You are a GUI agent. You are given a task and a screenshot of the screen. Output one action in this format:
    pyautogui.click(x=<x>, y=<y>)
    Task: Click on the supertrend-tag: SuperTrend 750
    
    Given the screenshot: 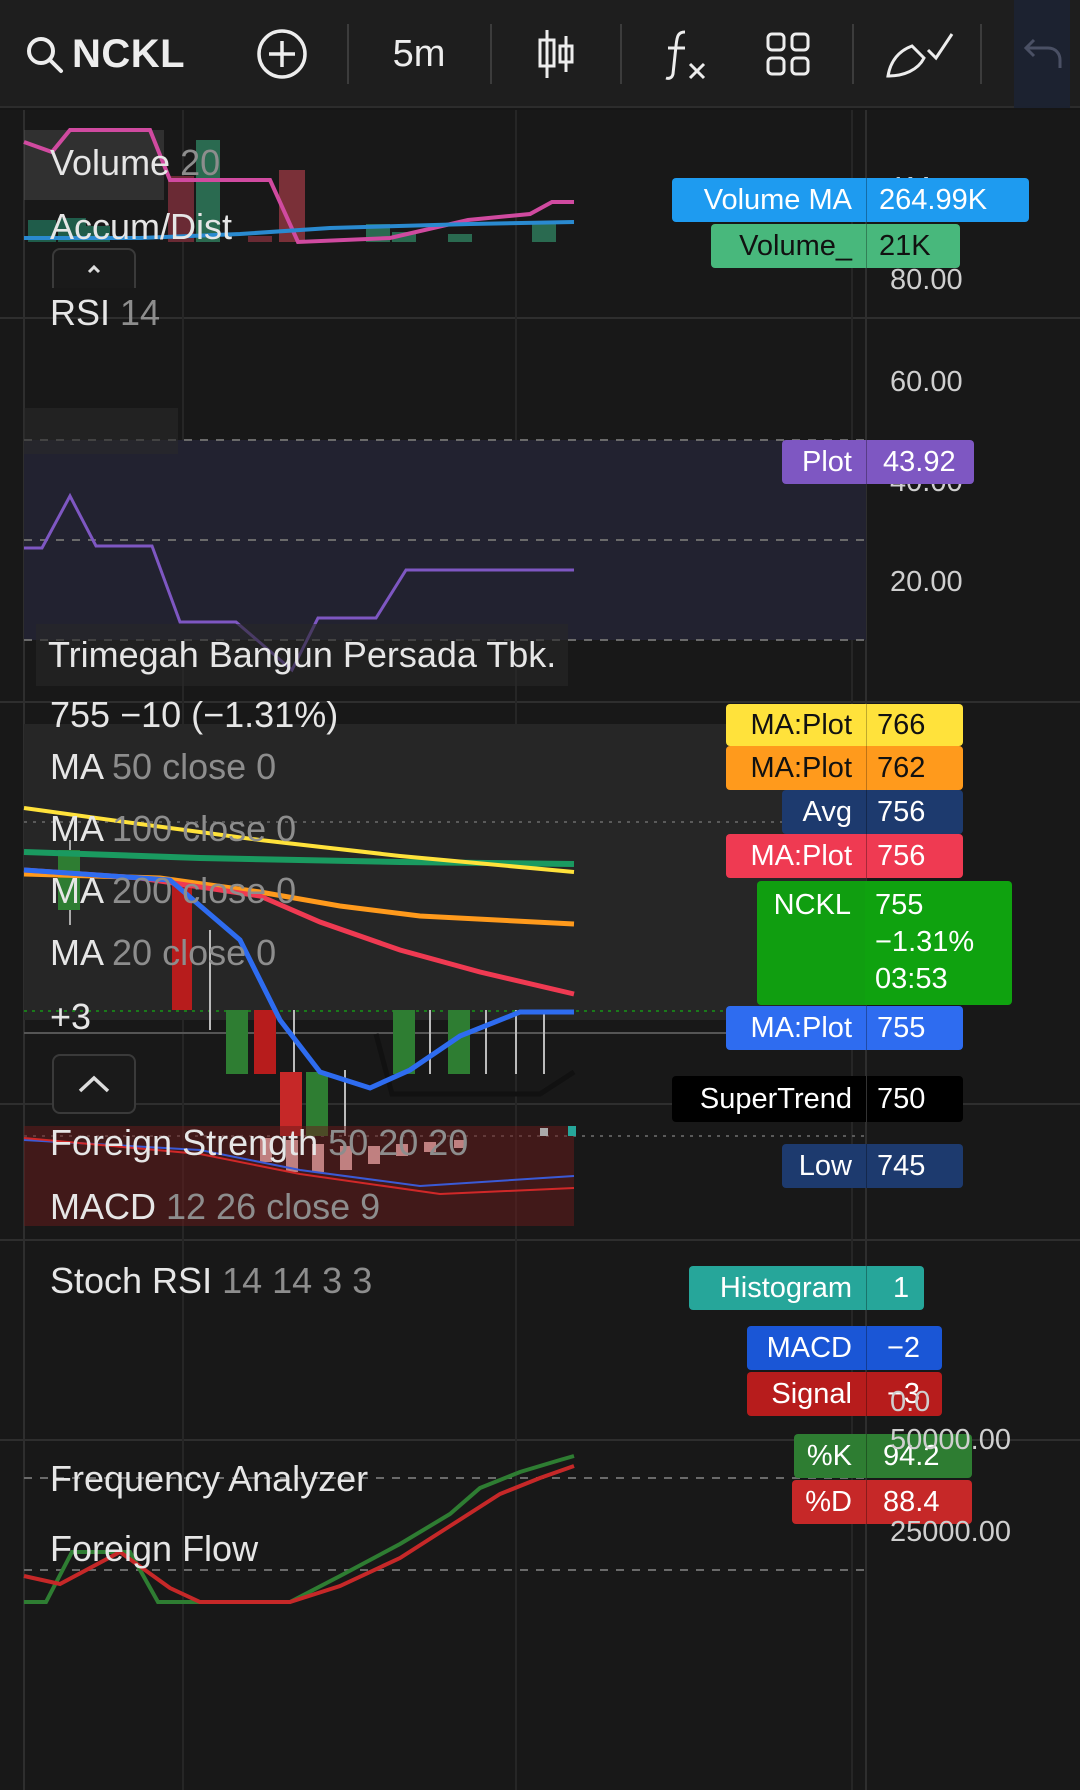 What is the action you would take?
    pyautogui.click(x=817, y=1099)
    